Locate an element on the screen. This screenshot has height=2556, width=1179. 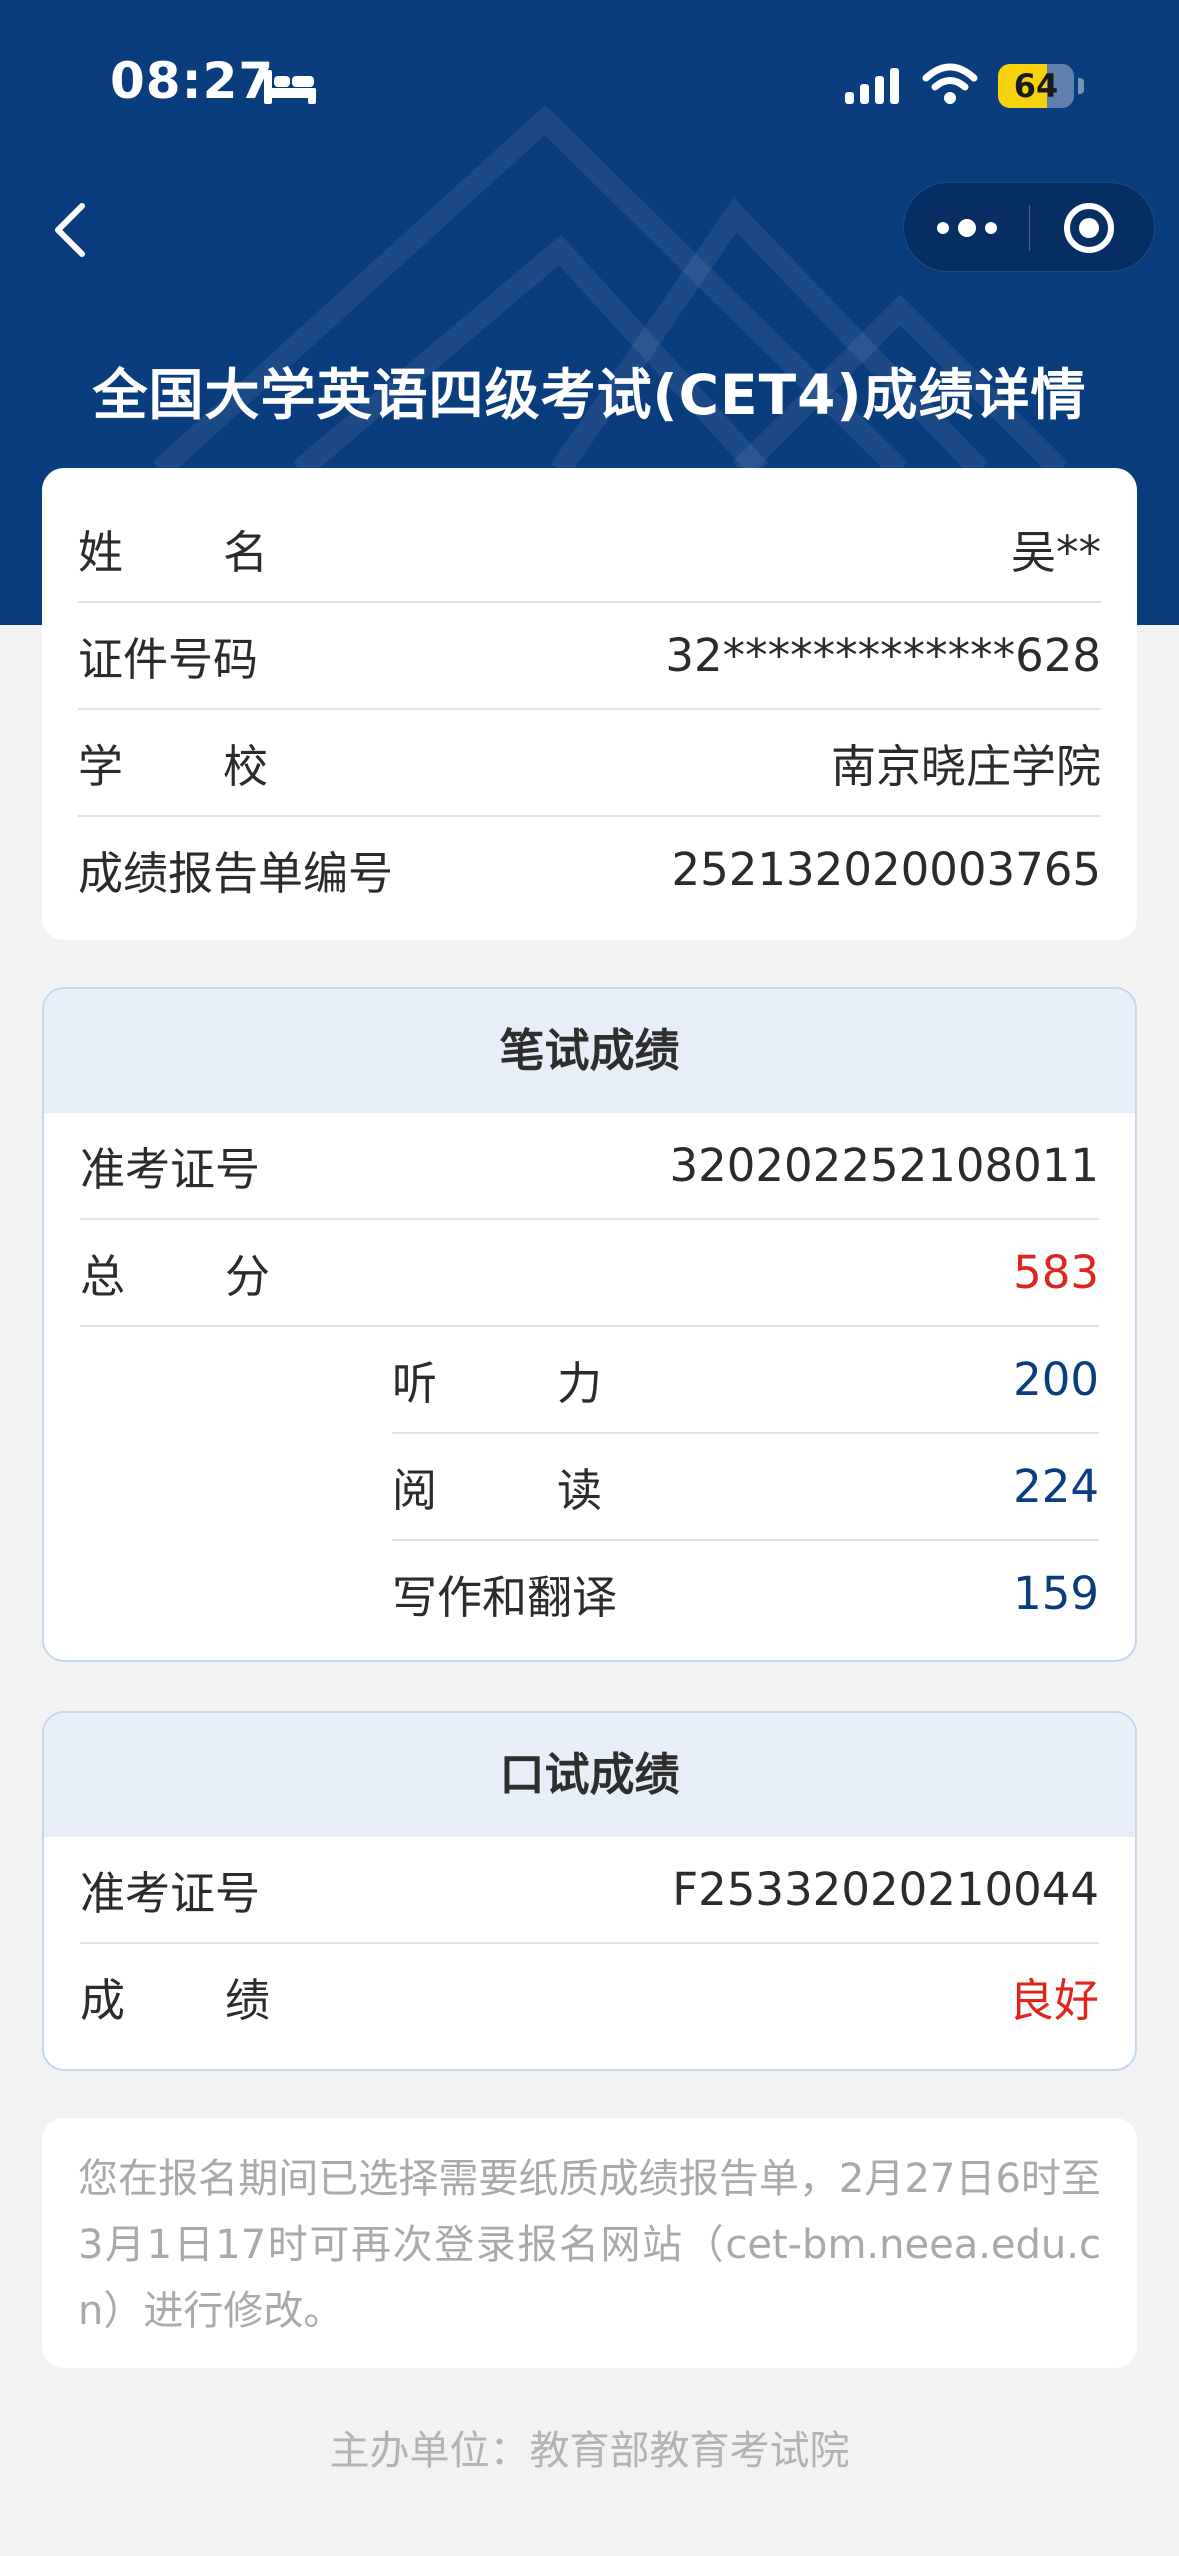
school-label: 学校 is located at coordinates (173, 766).